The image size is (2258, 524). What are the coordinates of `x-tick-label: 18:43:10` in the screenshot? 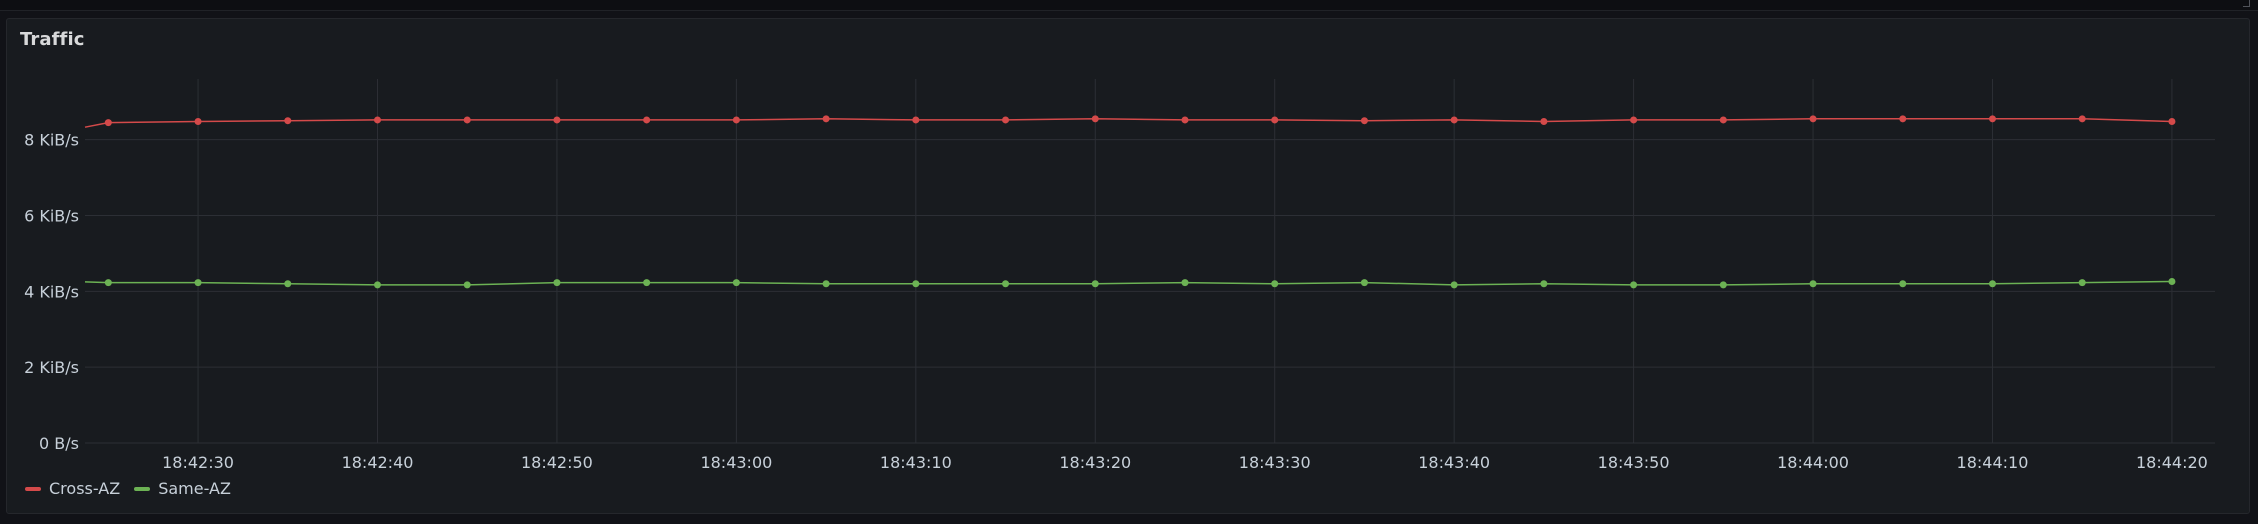 It's located at (916, 462).